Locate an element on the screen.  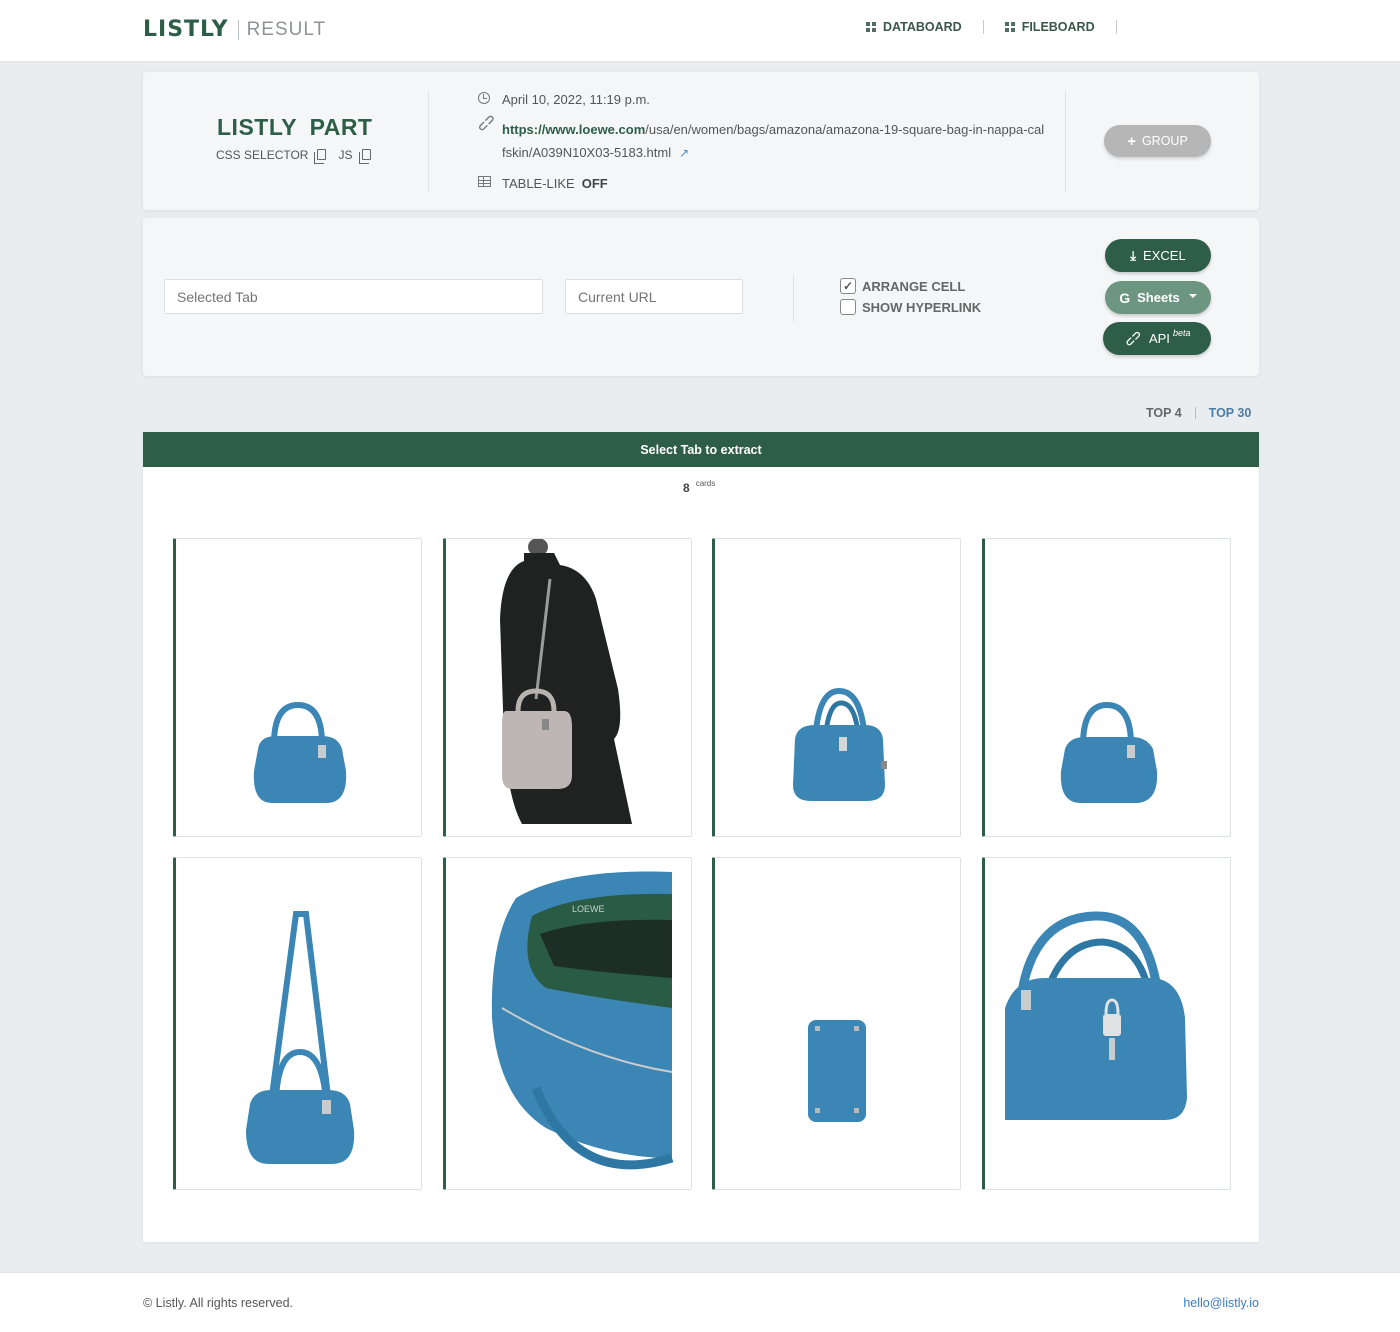
timestamp: April 10, 2022, 11:19 p.m. is located at coordinates (576, 99).